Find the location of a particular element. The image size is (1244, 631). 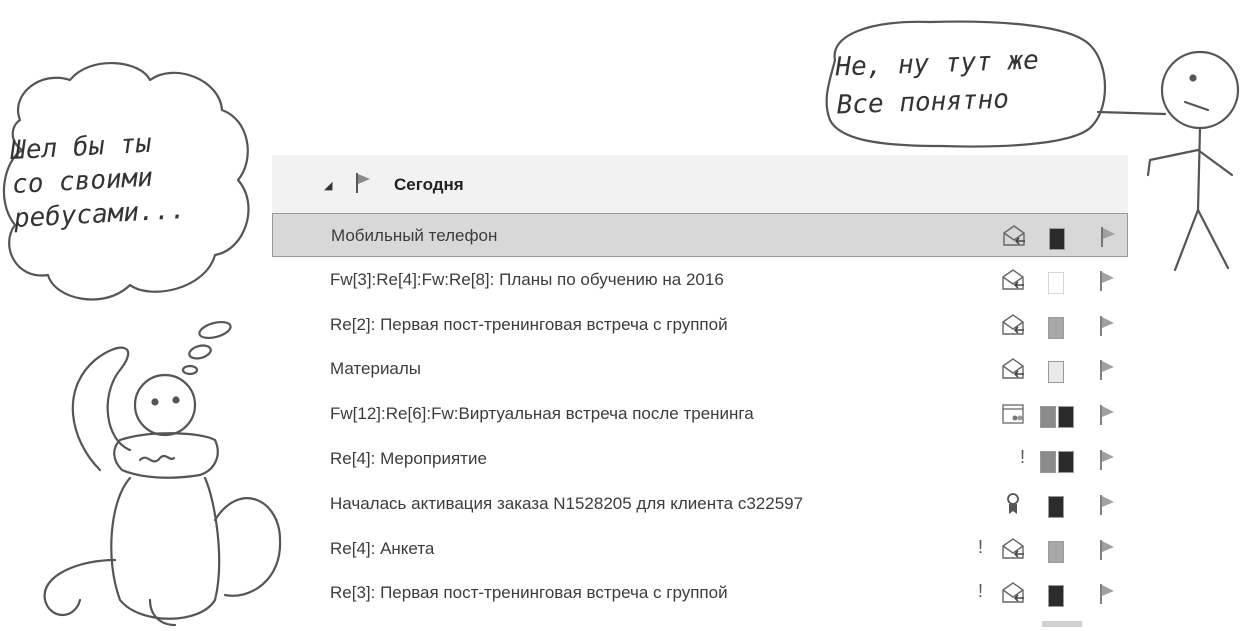

stick-figure-drawing is located at coordinates (1193, 161).